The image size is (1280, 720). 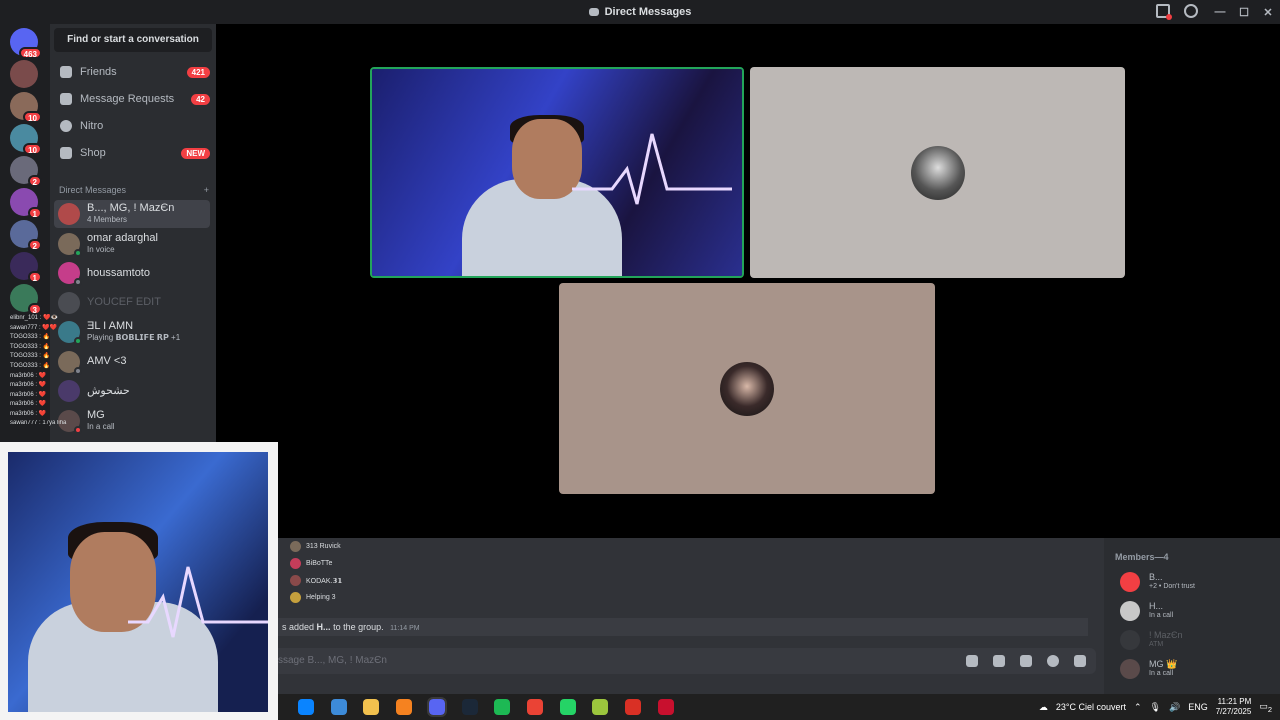 I want to click on speaker-icon: 🔊, so click(x=1174, y=707).